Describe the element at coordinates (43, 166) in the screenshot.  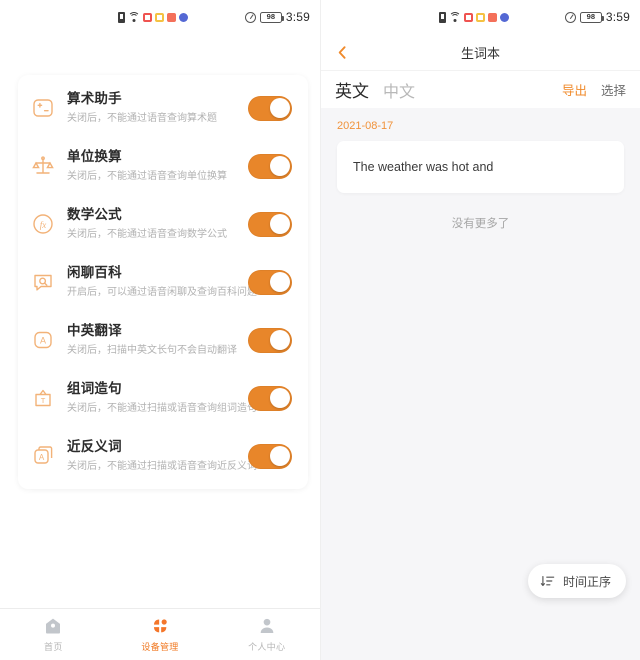
I see `balance-scale-icon` at that location.